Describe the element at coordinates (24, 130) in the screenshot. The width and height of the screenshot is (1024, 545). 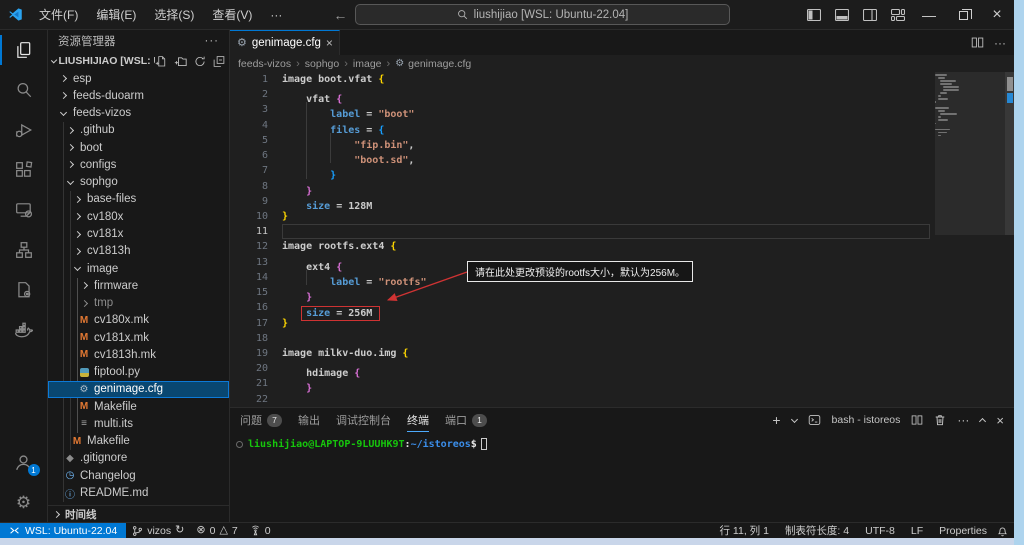
I see `activity-run-debug` at that location.